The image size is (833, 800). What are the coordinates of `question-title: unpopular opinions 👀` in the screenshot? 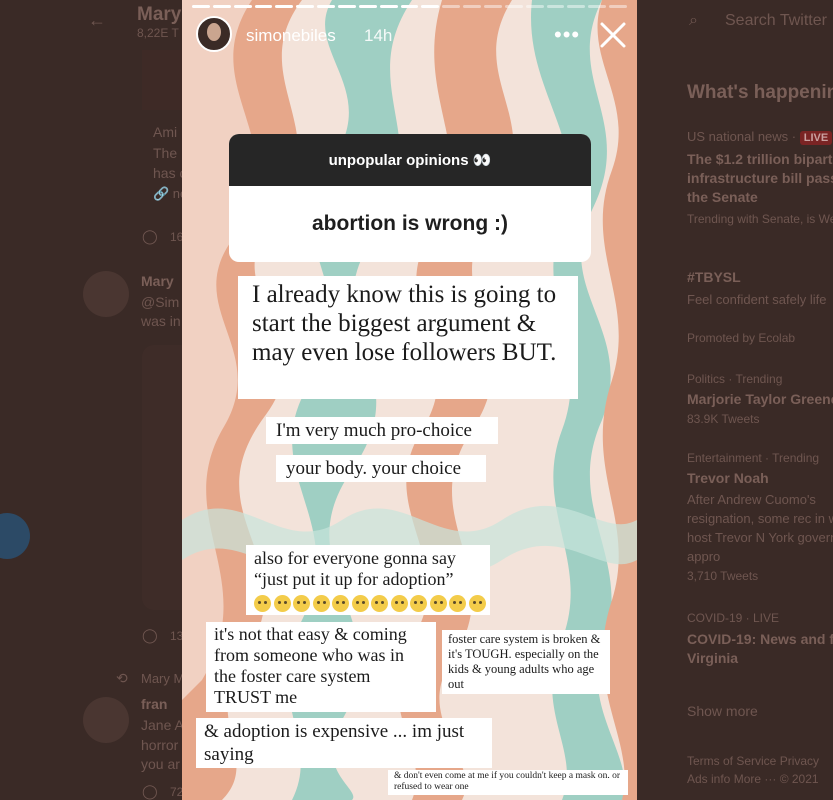 It's located at (410, 160).